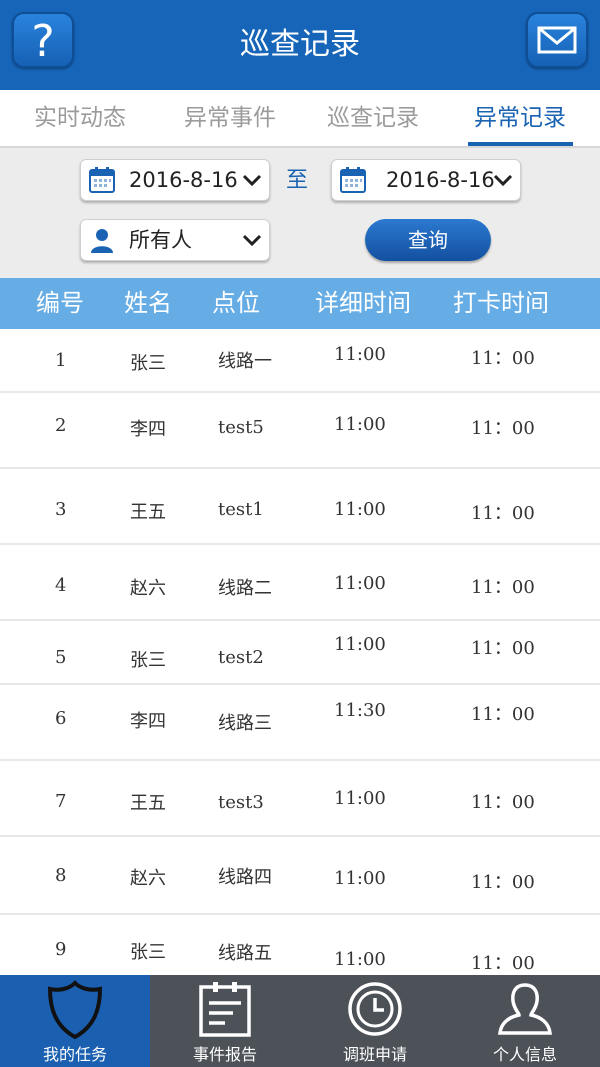 The width and height of the screenshot is (600, 1067). What do you see at coordinates (224, 1054) in the screenshot?
I see `nav-label: 事件报告` at bounding box center [224, 1054].